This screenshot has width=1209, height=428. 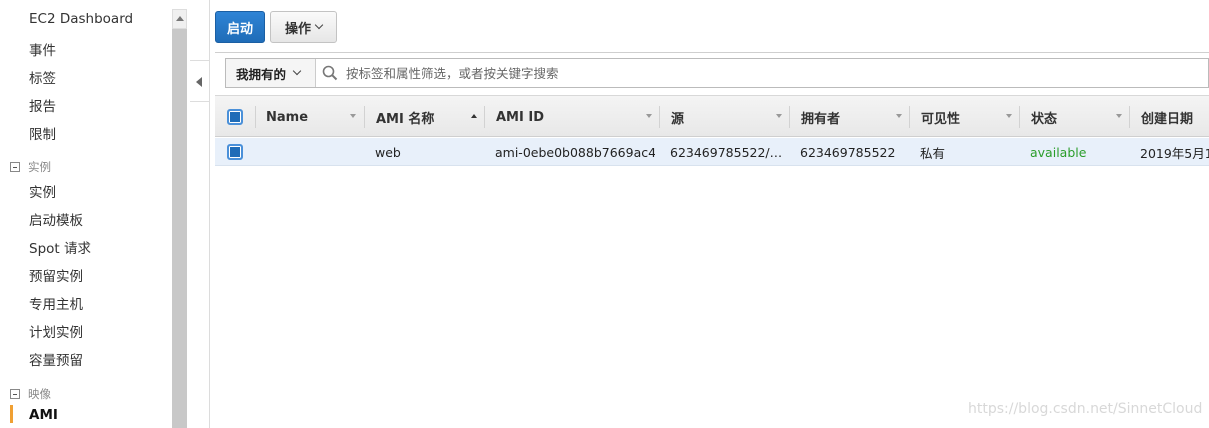 I want to click on sidebar-item-ami: AMI, so click(x=43, y=415).